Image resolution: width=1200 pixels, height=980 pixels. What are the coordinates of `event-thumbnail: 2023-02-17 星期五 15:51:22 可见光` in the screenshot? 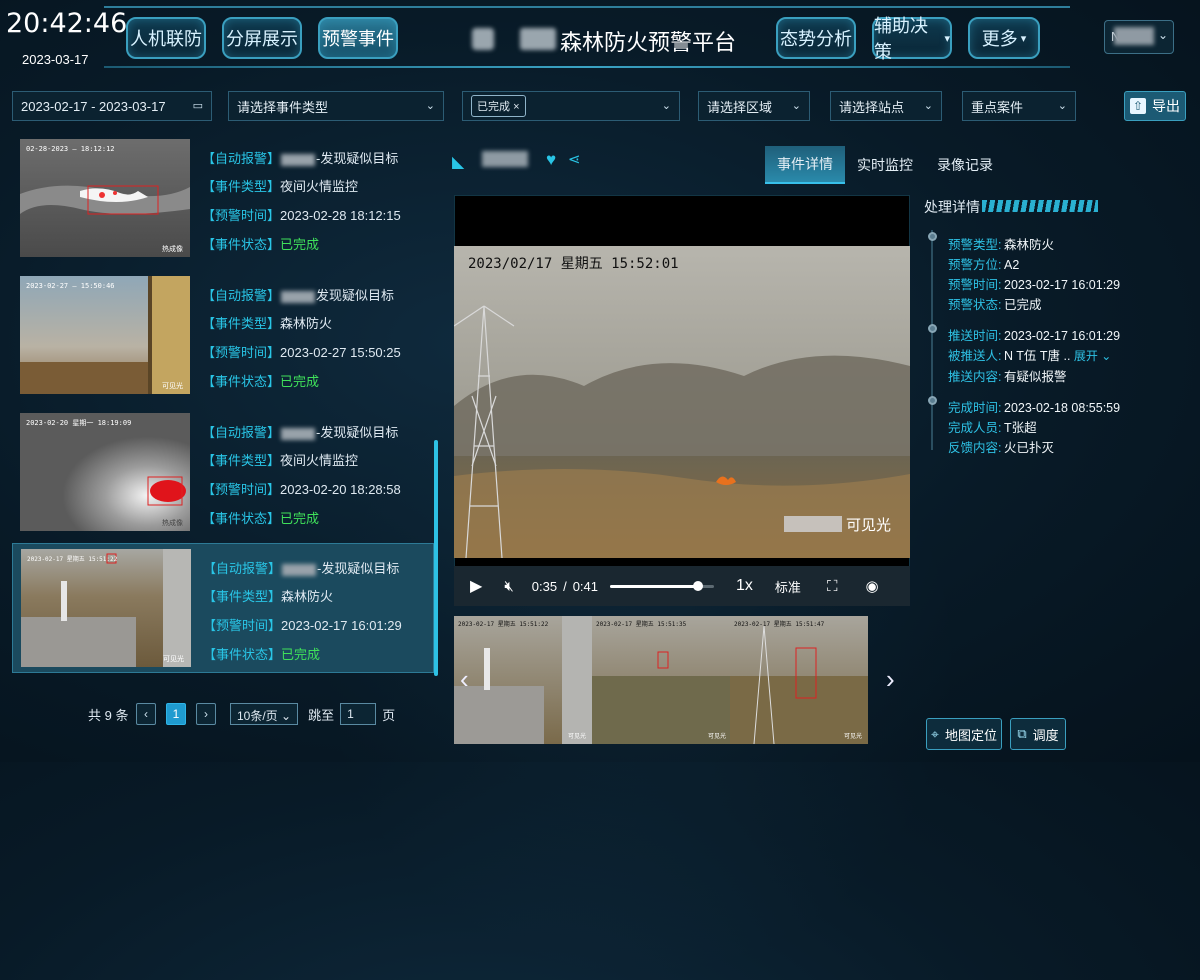 It's located at (106, 608).